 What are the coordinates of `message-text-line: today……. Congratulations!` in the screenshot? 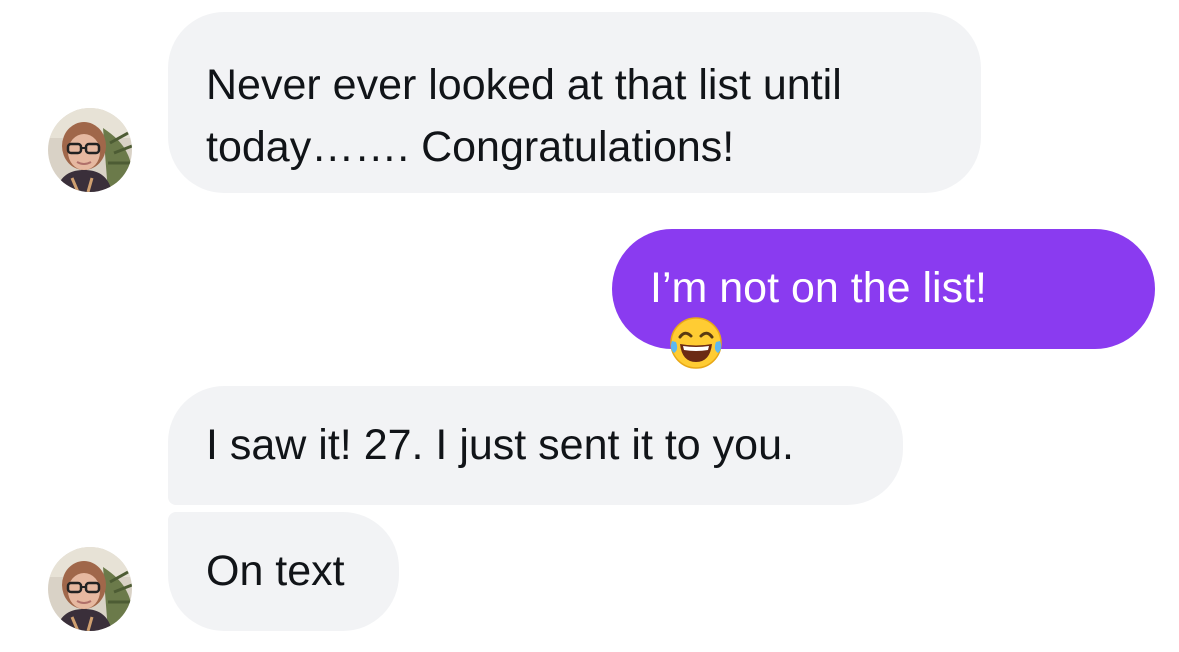 It's located at (470, 147).